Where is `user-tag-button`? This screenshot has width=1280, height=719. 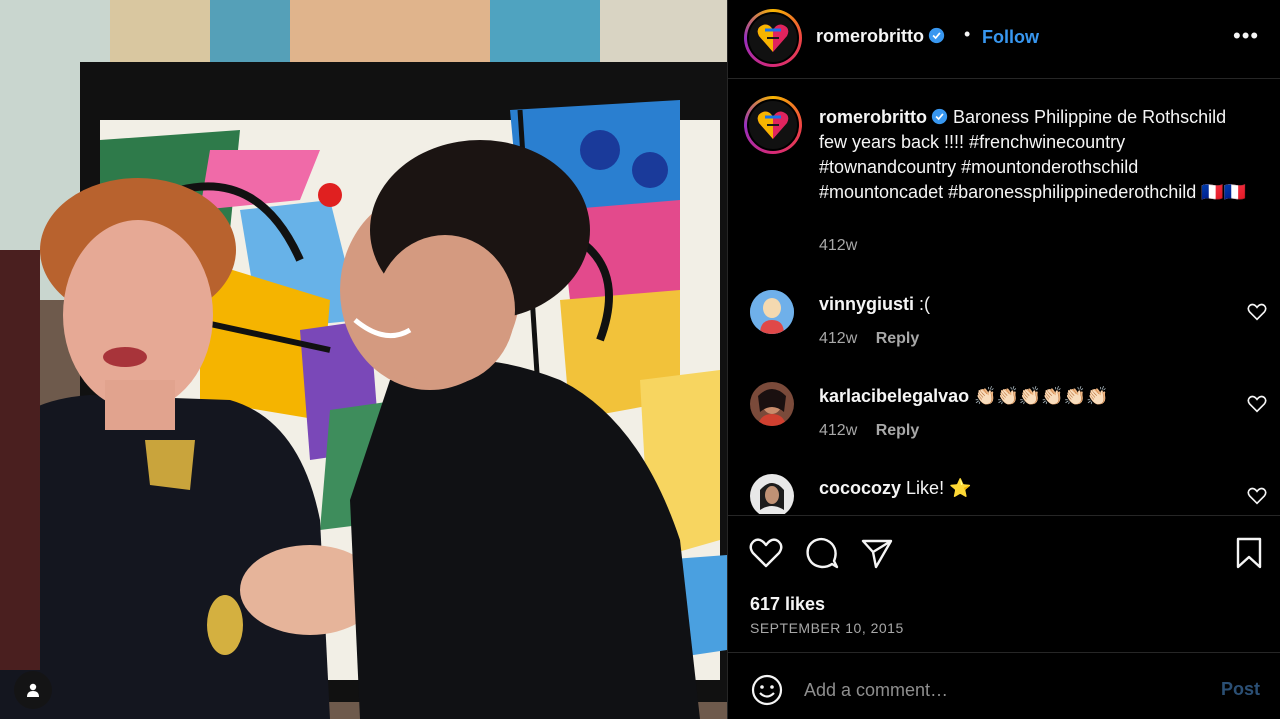 user-tag-button is located at coordinates (33, 690).